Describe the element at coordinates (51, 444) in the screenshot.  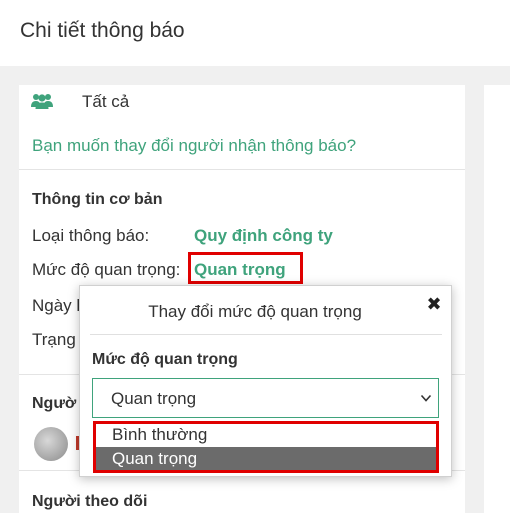
I see `avatar` at that location.